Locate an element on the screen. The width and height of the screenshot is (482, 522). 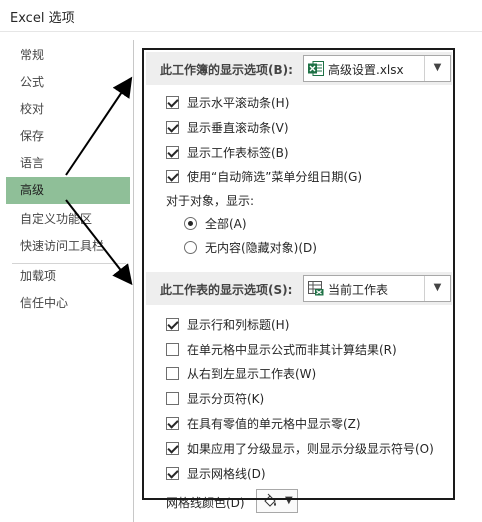
option-show-sheet-tabs: 显示工作表标签(B) is located at coordinates (227, 152).